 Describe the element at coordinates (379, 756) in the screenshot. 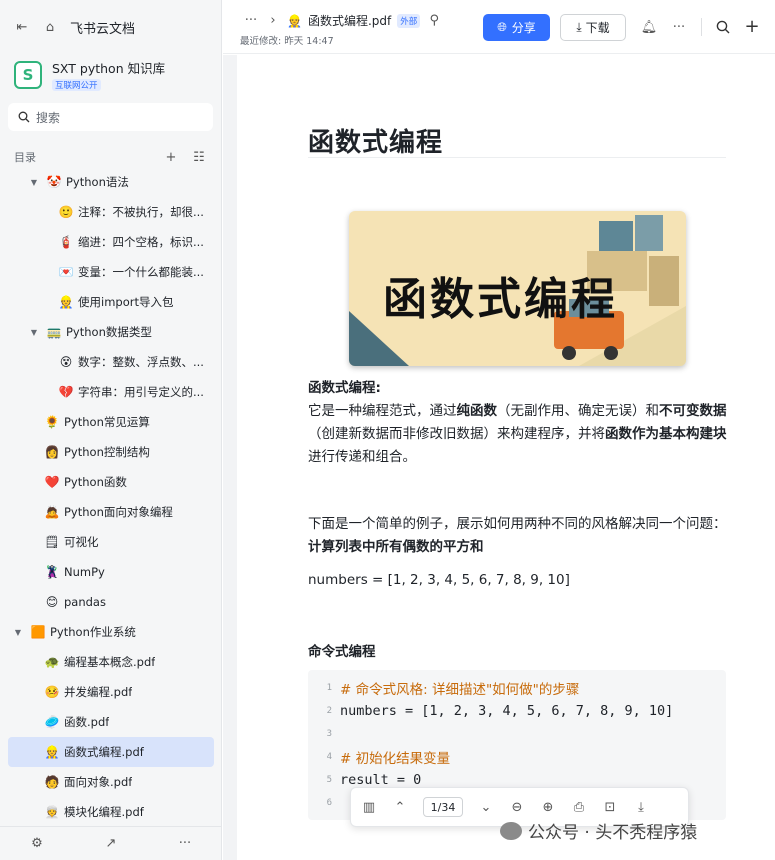

I see `code-line: 4 # 初始化结果变量` at that location.